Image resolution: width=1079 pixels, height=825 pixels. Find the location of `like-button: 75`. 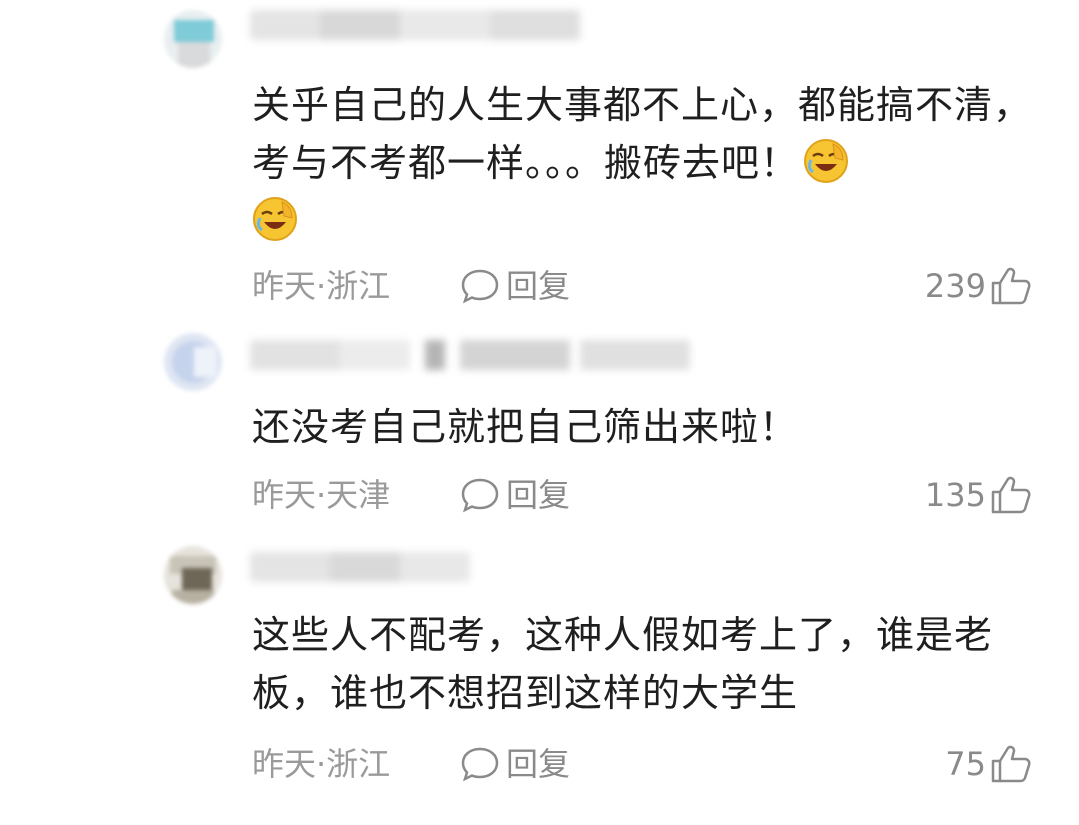

like-button: 75 is located at coordinates (988, 764).